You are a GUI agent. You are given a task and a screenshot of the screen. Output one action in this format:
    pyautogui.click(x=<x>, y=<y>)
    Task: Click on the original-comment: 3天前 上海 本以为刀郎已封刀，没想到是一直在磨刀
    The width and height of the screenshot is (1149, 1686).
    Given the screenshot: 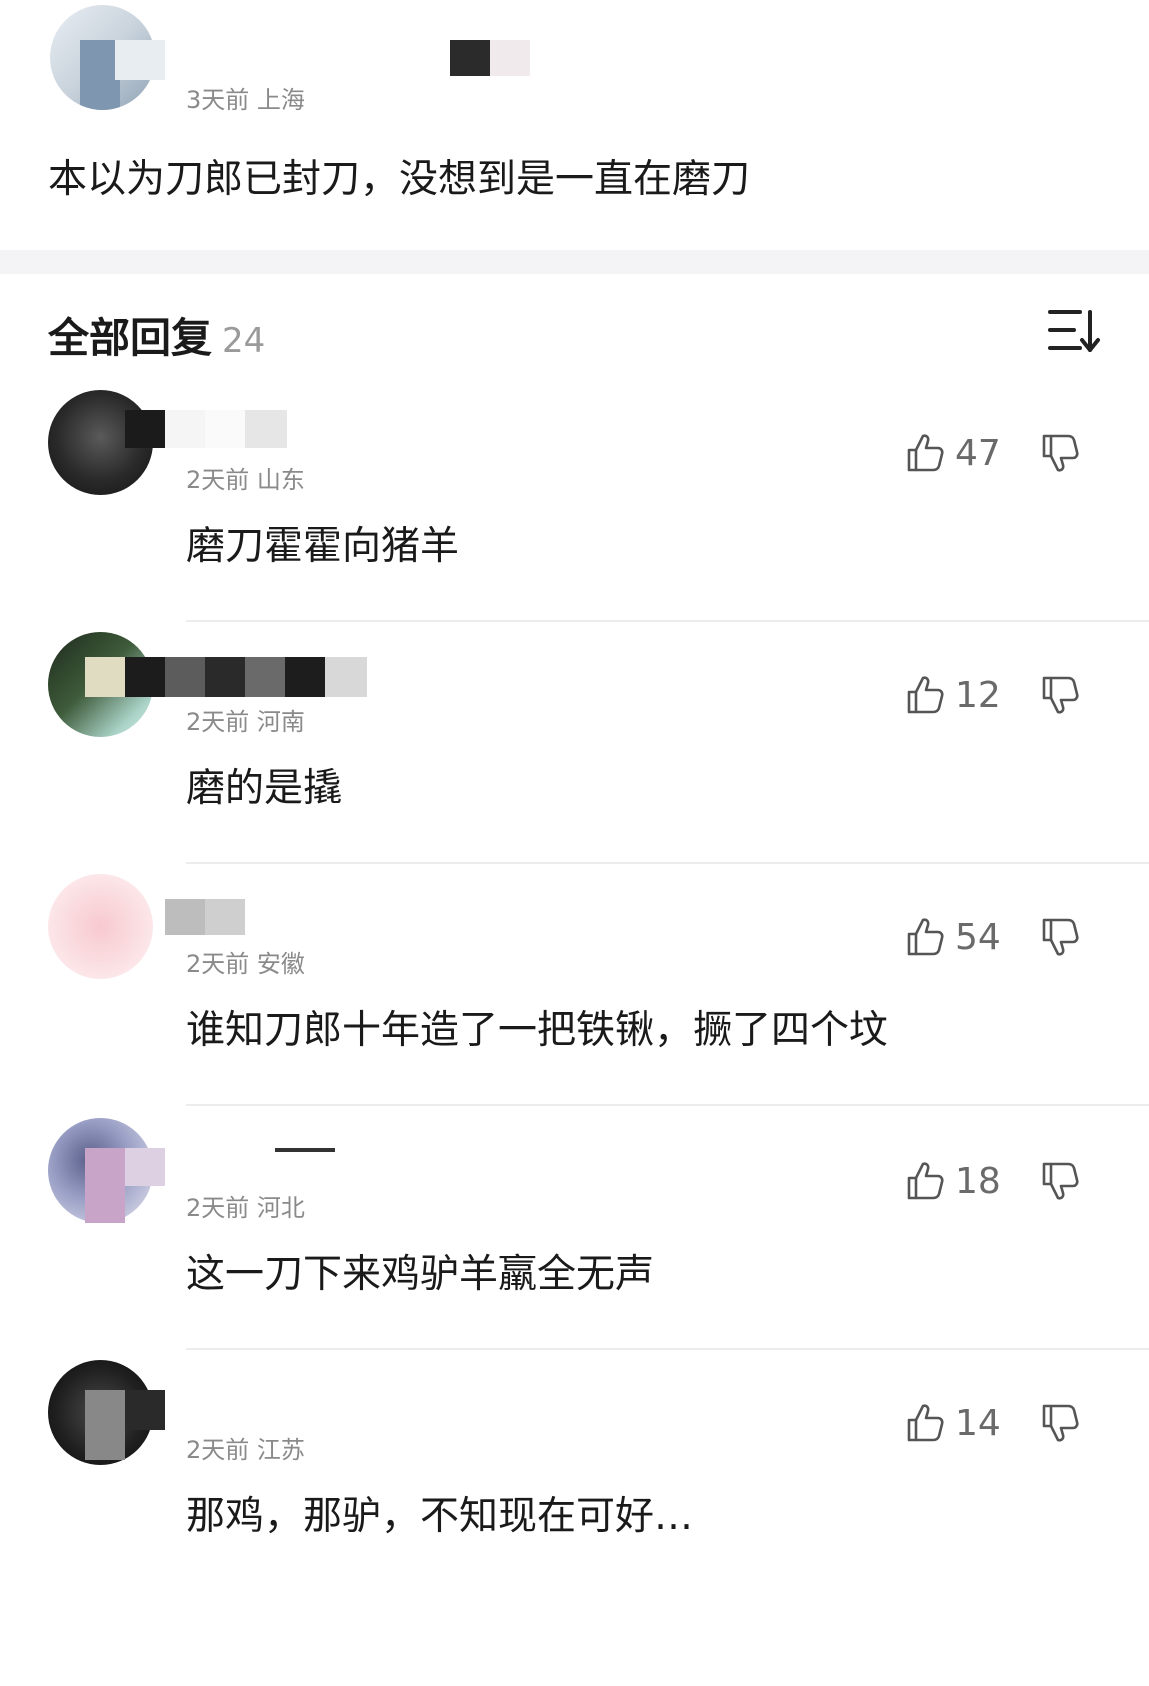 What is the action you would take?
    pyautogui.click(x=574, y=125)
    